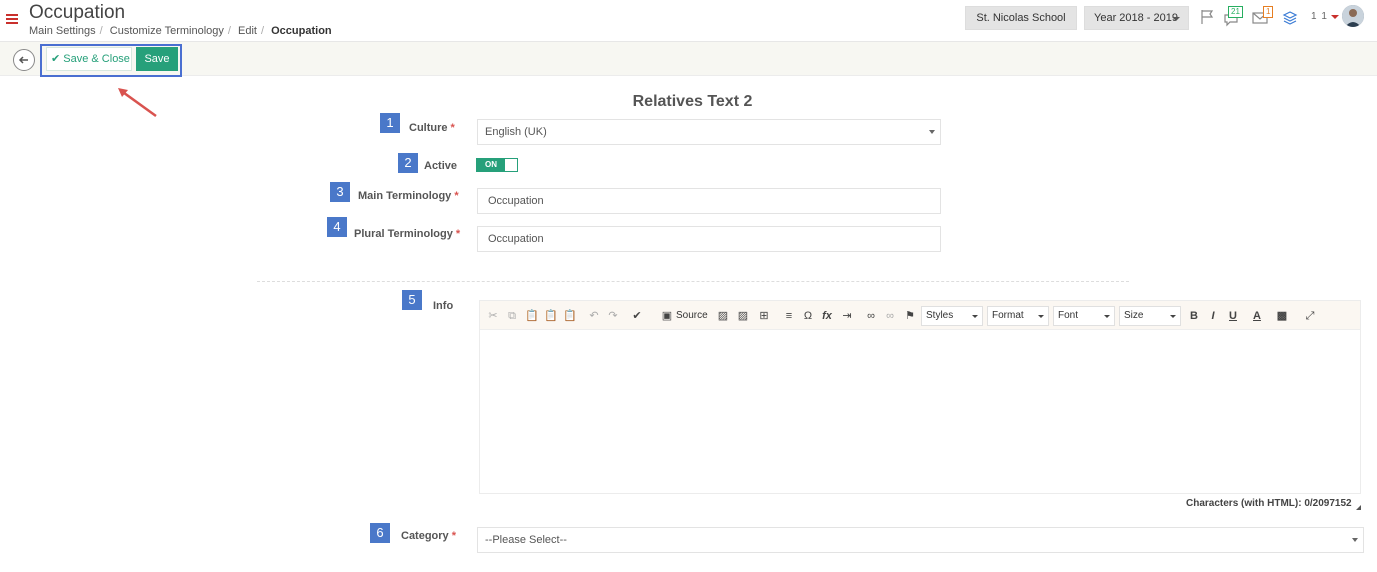  I want to click on active-toggle: ON, so click(497, 165).